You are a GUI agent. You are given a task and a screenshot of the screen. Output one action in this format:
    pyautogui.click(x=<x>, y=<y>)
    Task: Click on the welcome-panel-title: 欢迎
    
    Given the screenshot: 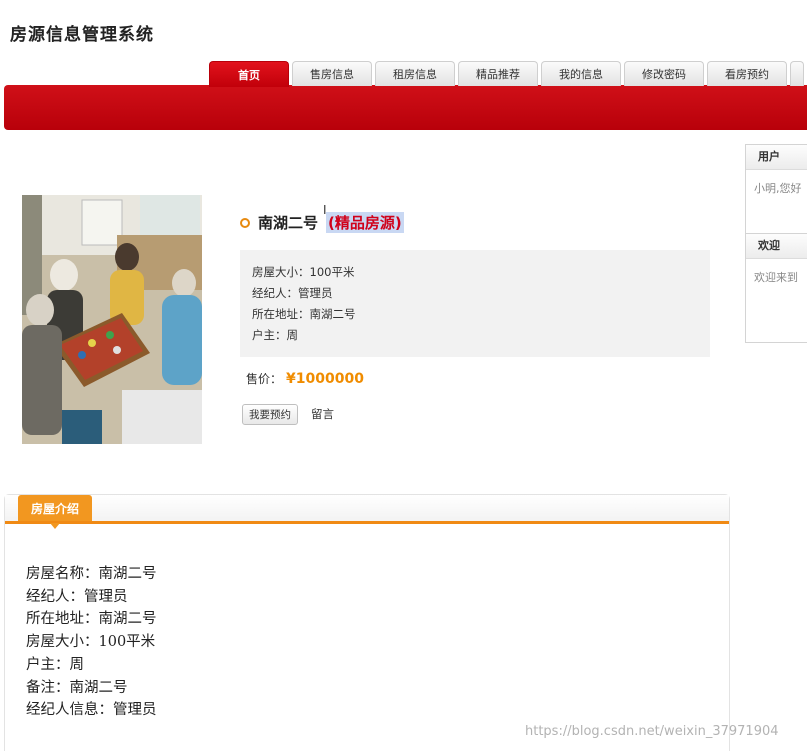 What is the action you would take?
    pyautogui.click(x=776, y=246)
    